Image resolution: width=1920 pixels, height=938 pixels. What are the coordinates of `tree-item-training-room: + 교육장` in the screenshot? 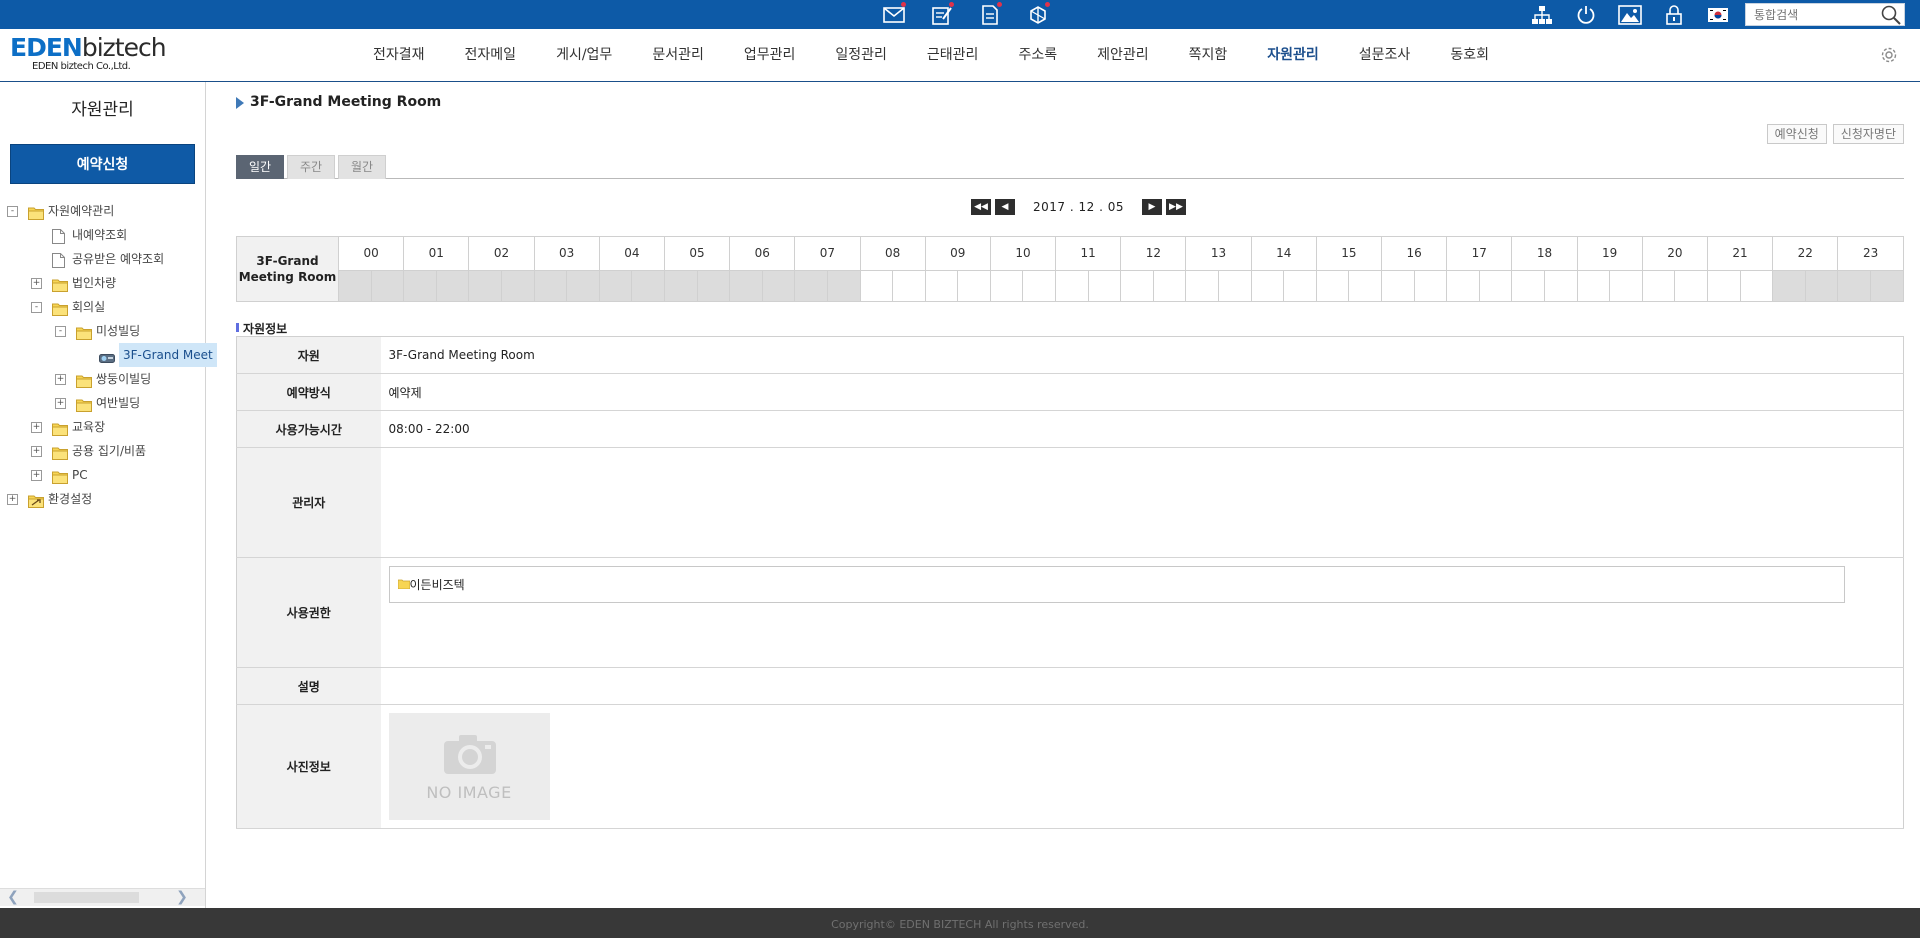 It's located at (102, 427).